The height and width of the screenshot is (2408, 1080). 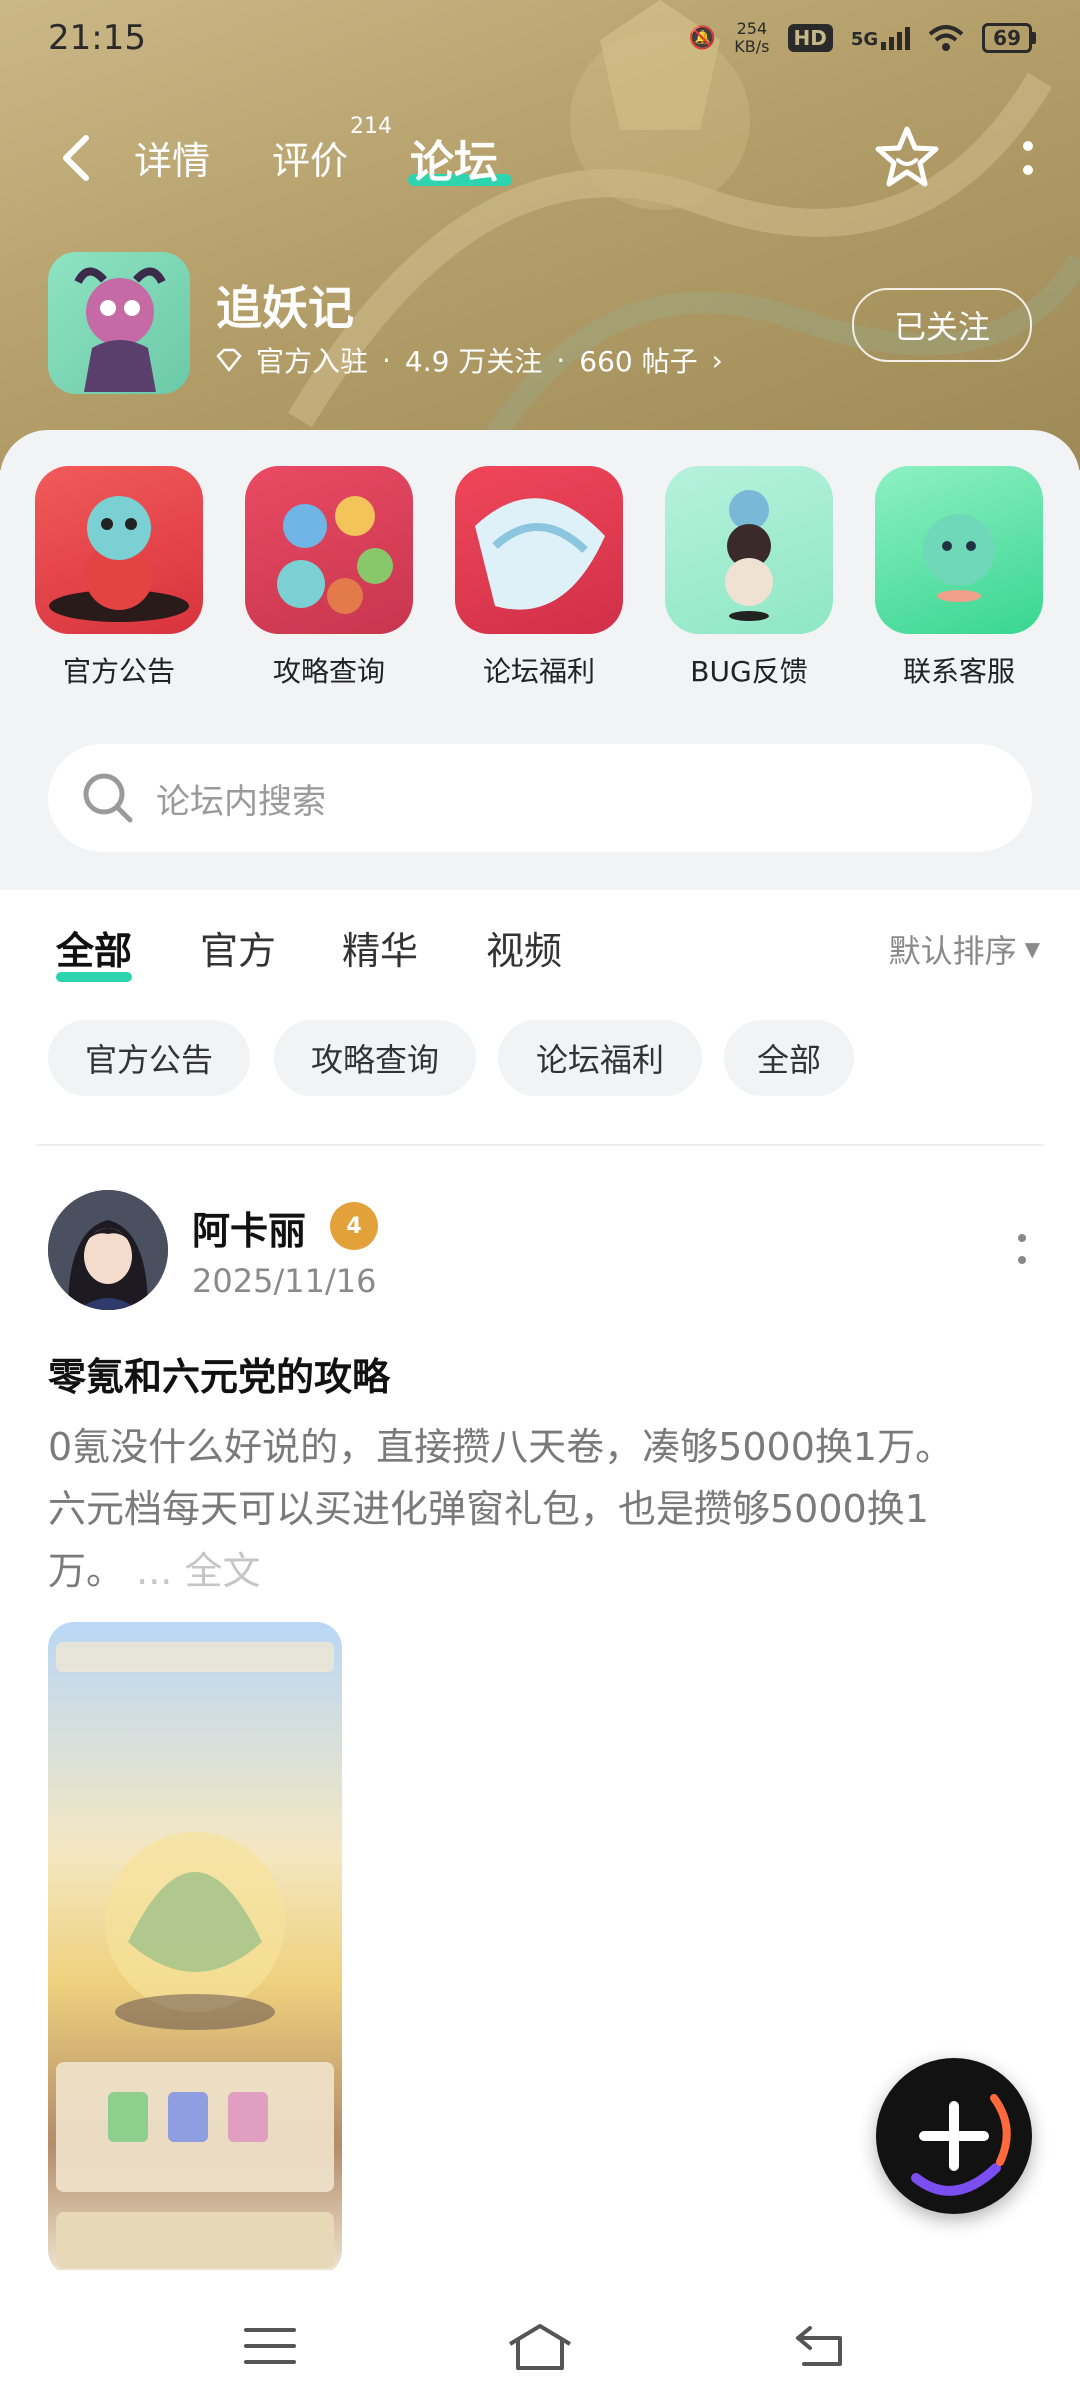 What do you see at coordinates (538, 671) in the screenshot?
I see `shortcut-label: 论坛福利` at bounding box center [538, 671].